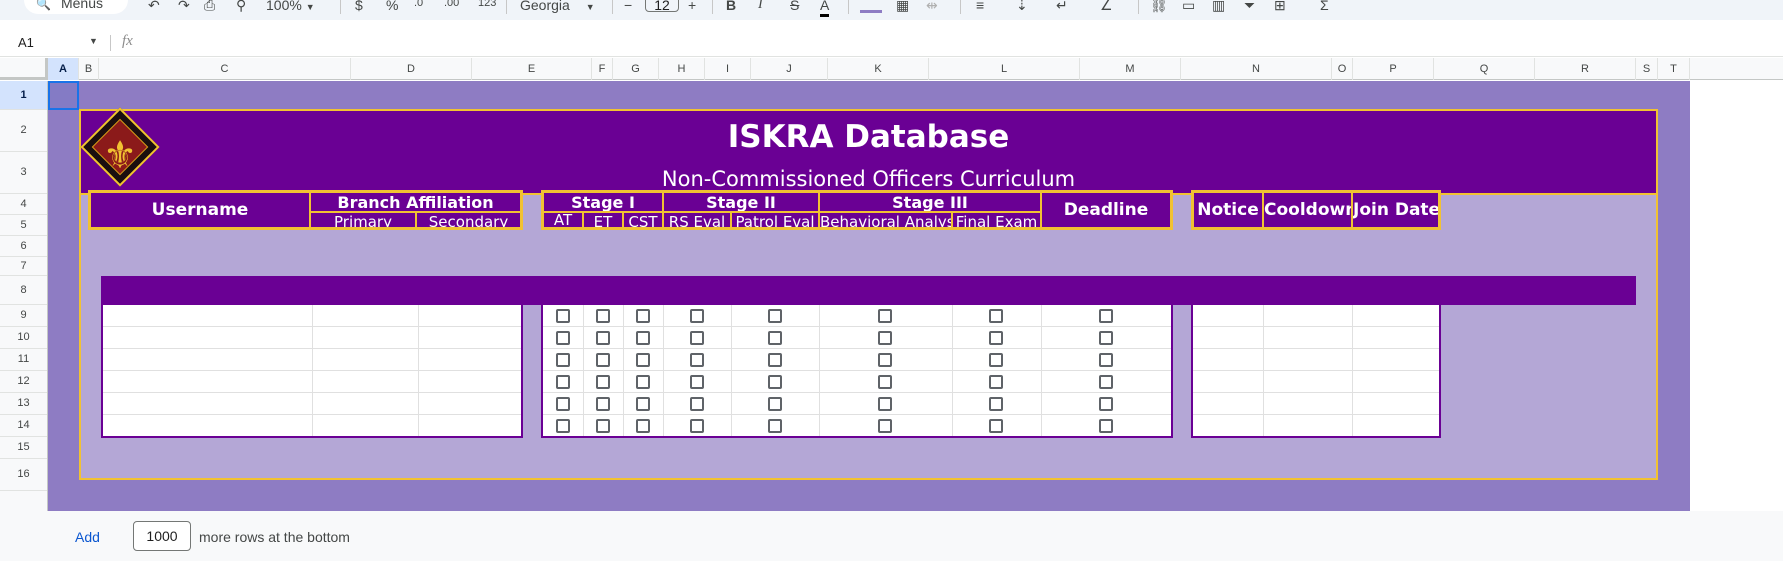 The image size is (1783, 561). What do you see at coordinates (728, 69) in the screenshot?
I see `column-header-i: I` at bounding box center [728, 69].